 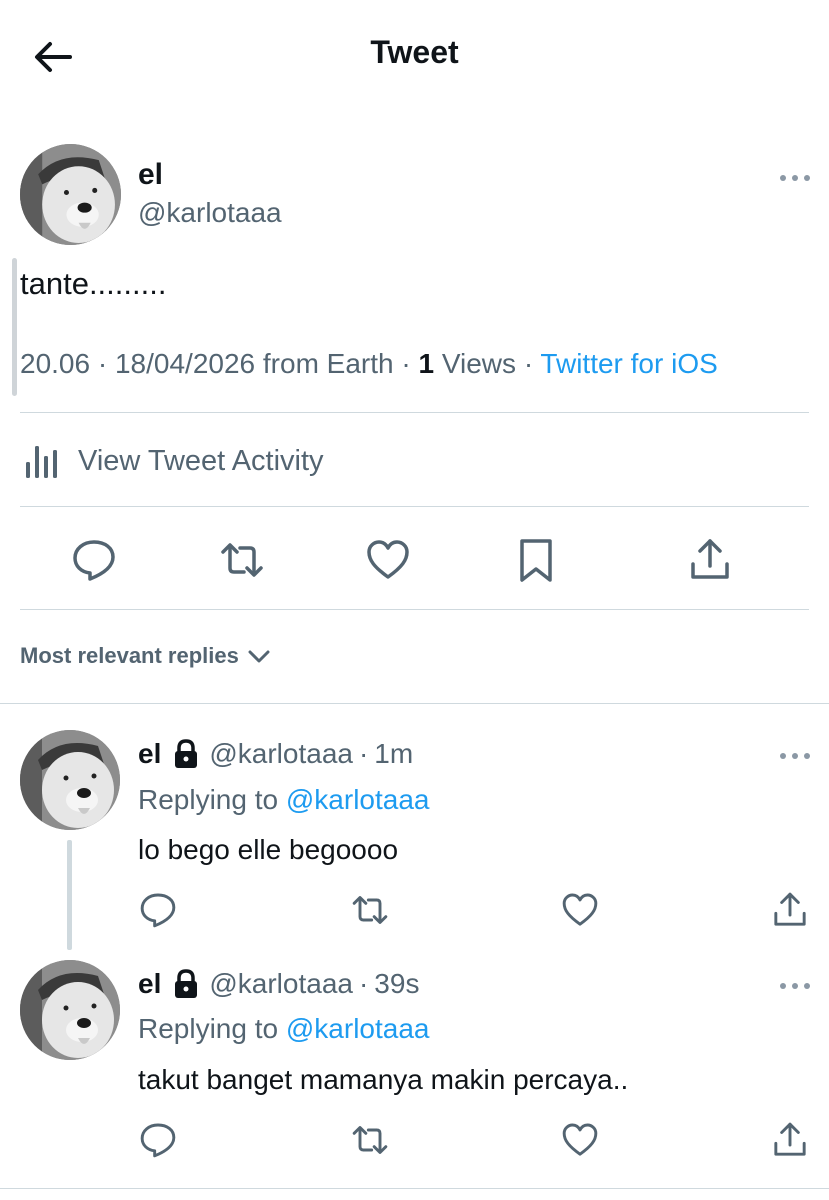 What do you see at coordinates (210, 213) in the screenshot?
I see `author-handle: @karlotaaa` at bounding box center [210, 213].